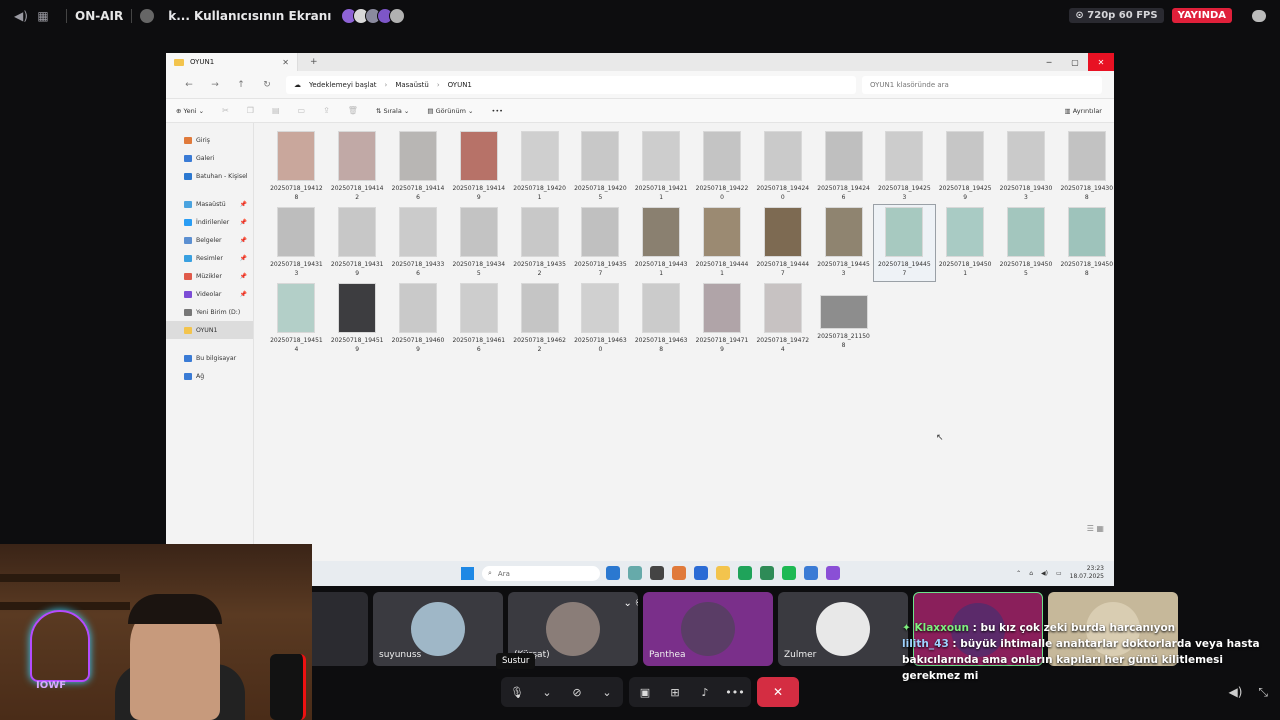 This screenshot has width=1280, height=720. Describe the element at coordinates (209, 240) in the screenshot. I see `nav-item: Belgeler 📌` at that location.